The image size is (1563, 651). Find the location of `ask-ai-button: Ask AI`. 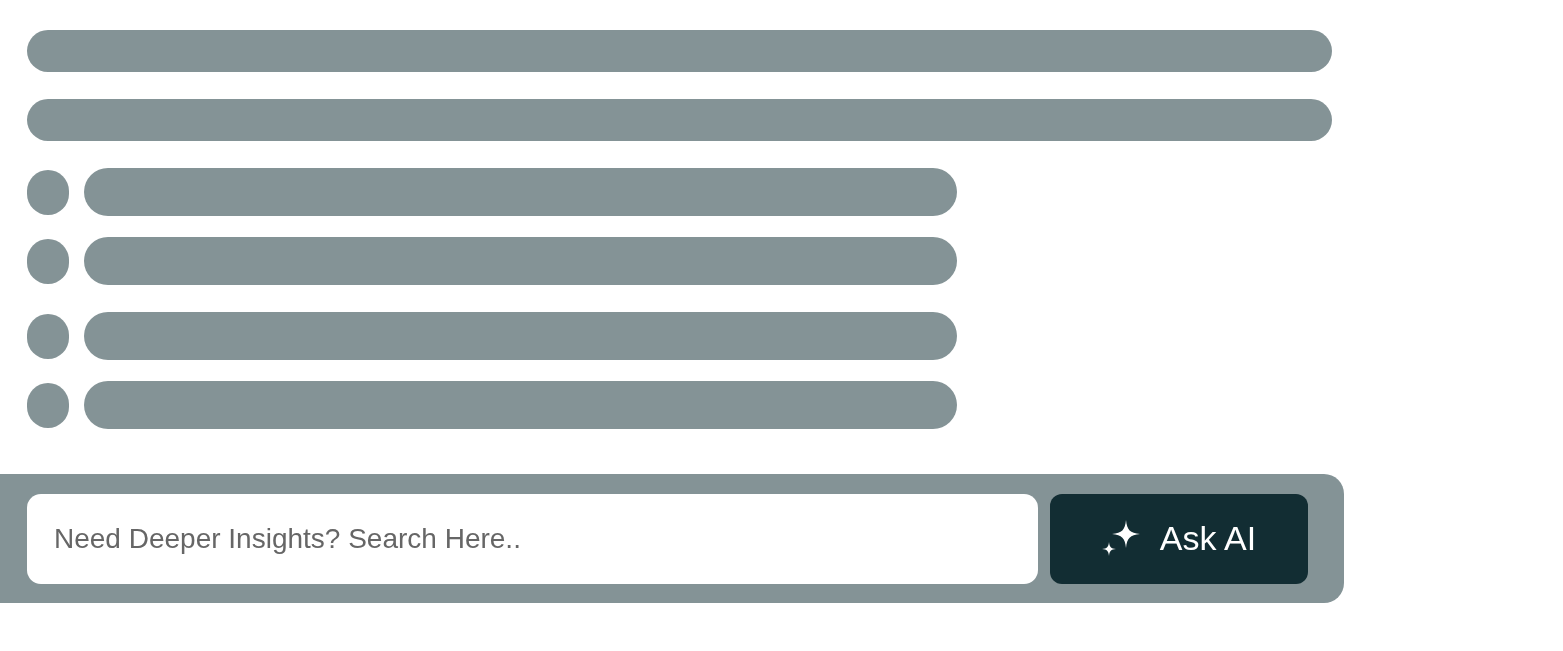

ask-ai-button: Ask AI is located at coordinates (1179, 538).